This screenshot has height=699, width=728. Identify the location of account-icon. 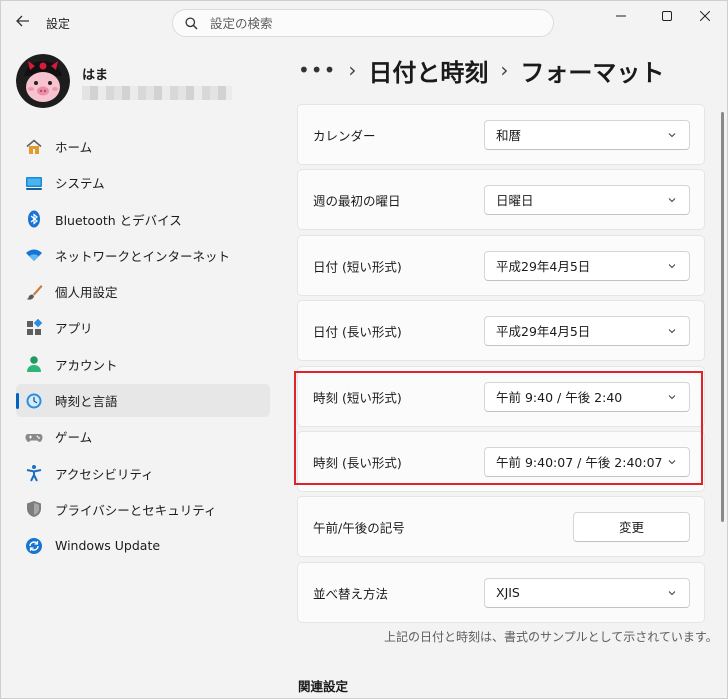
(34, 364).